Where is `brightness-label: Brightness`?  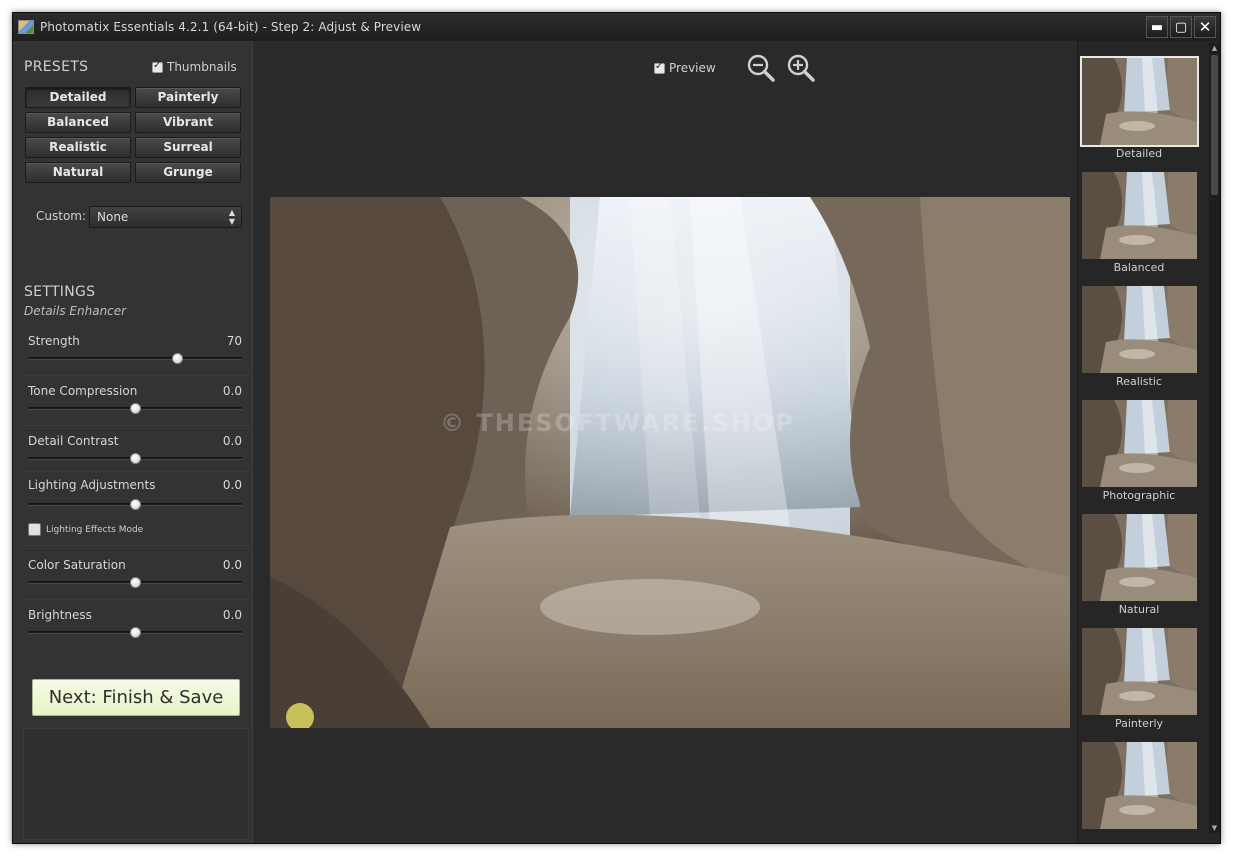 brightness-label: Brightness is located at coordinates (60, 615).